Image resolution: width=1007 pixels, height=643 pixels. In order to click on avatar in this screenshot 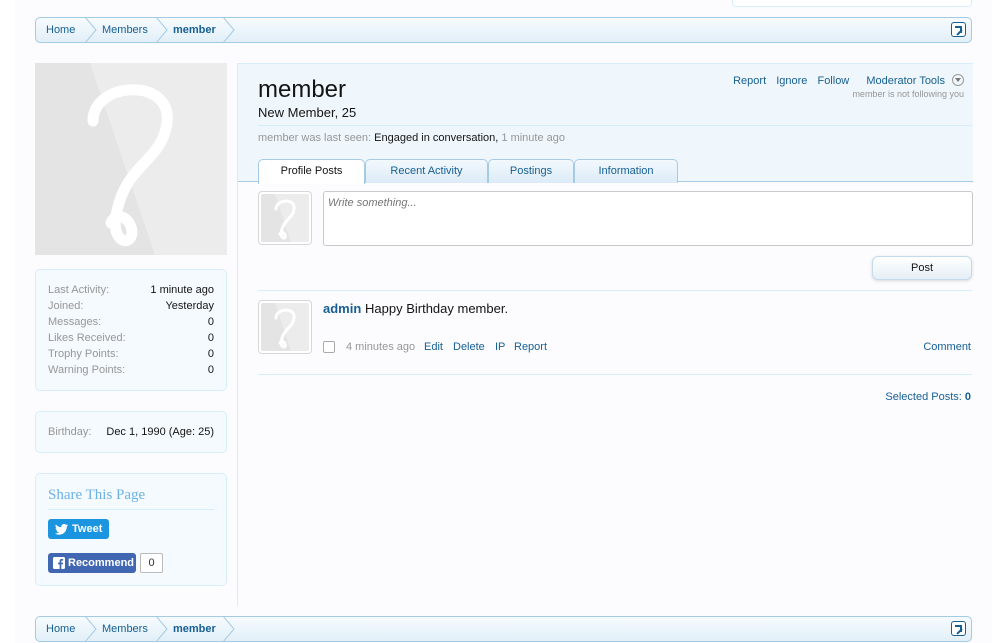, I will do `click(131, 159)`.